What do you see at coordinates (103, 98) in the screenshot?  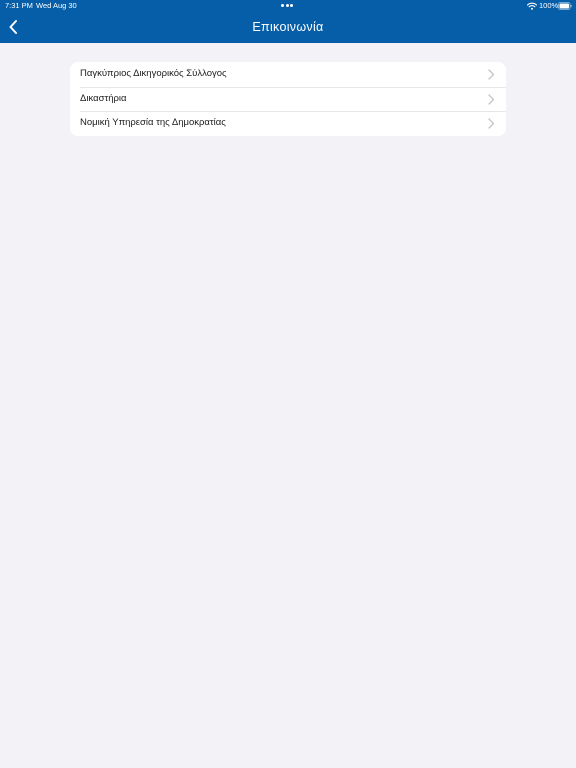 I see `list-item-label: Δικαστήρια` at bounding box center [103, 98].